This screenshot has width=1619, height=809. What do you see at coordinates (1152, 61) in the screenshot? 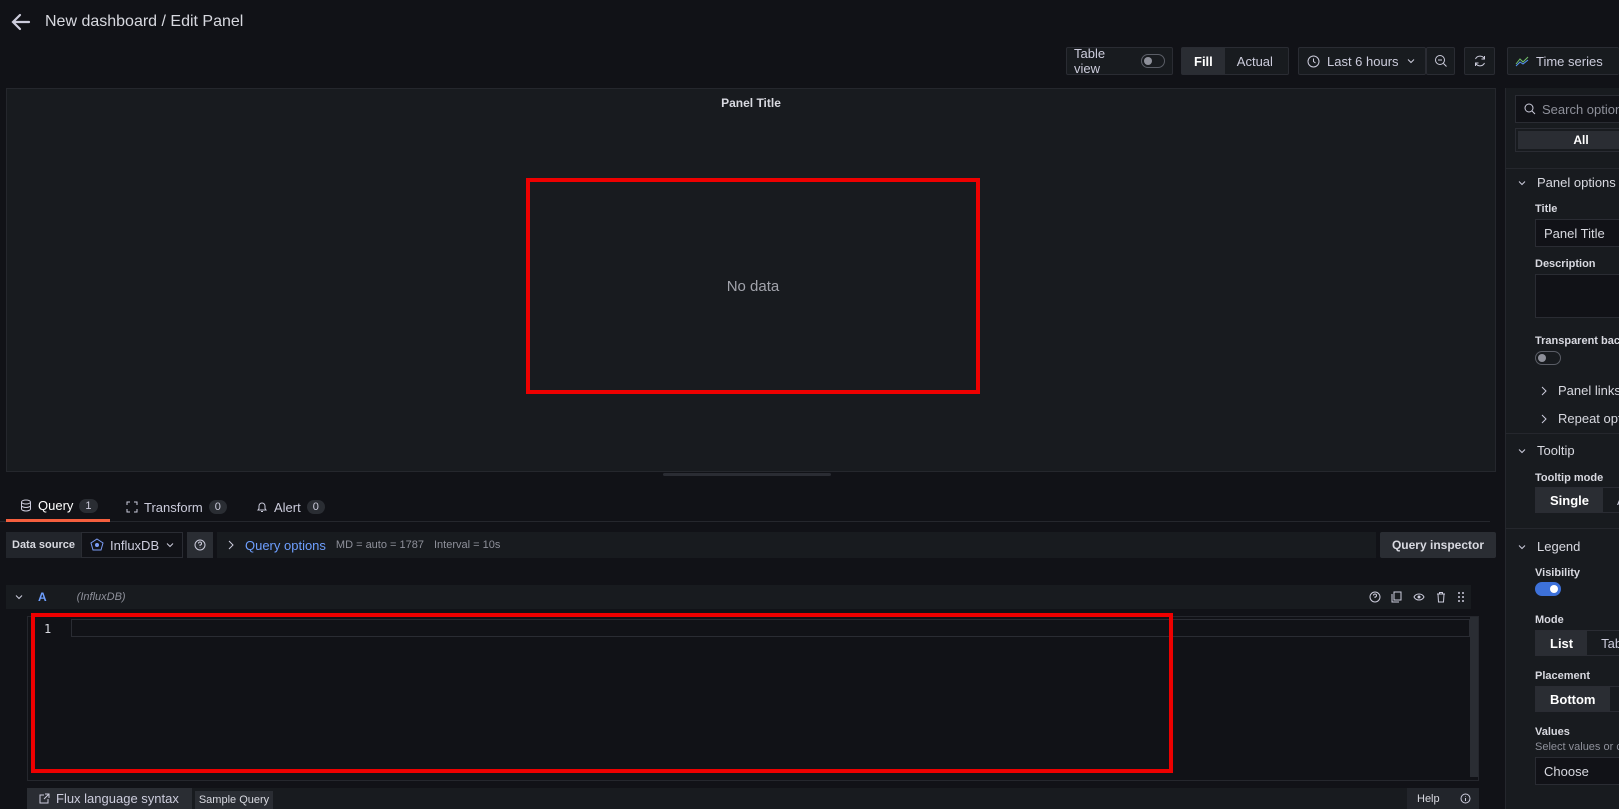
I see `table-view-switch` at bounding box center [1152, 61].